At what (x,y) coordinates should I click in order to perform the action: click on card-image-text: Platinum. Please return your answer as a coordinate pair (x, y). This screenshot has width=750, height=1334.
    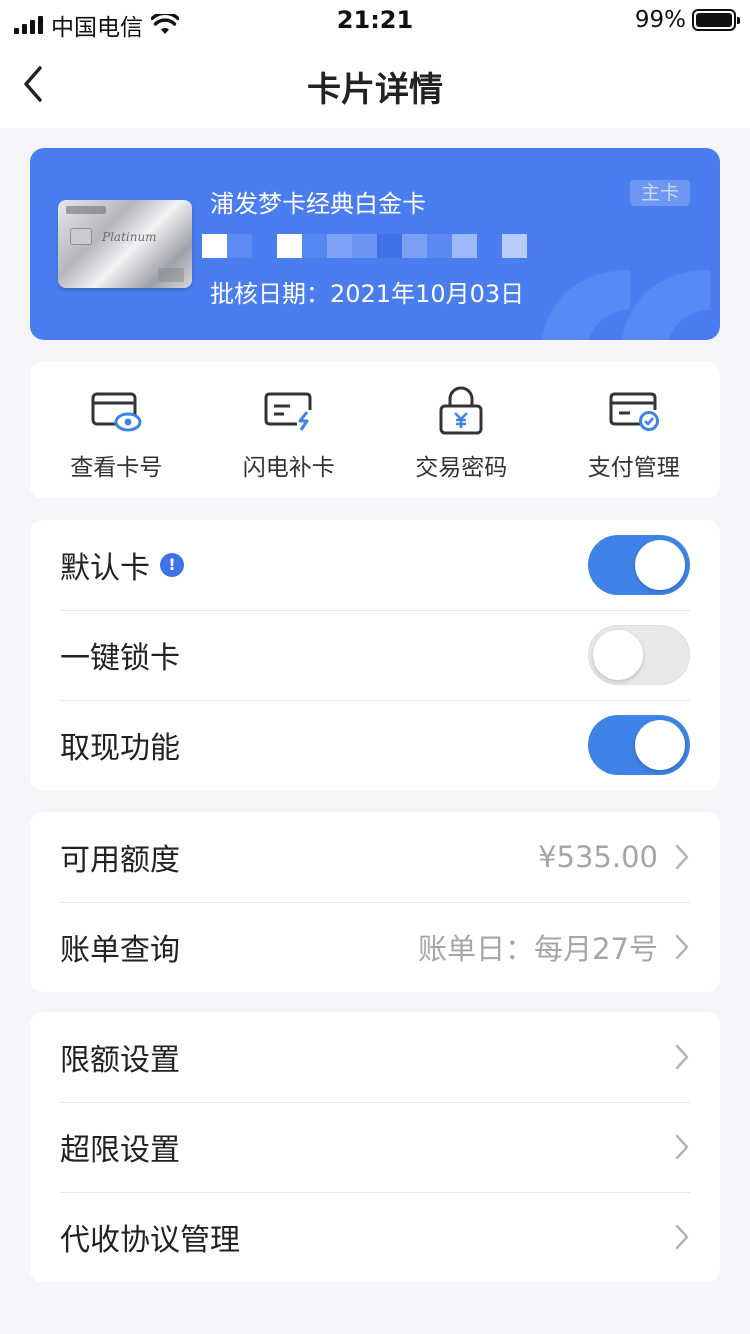
    Looking at the image, I should click on (129, 237).